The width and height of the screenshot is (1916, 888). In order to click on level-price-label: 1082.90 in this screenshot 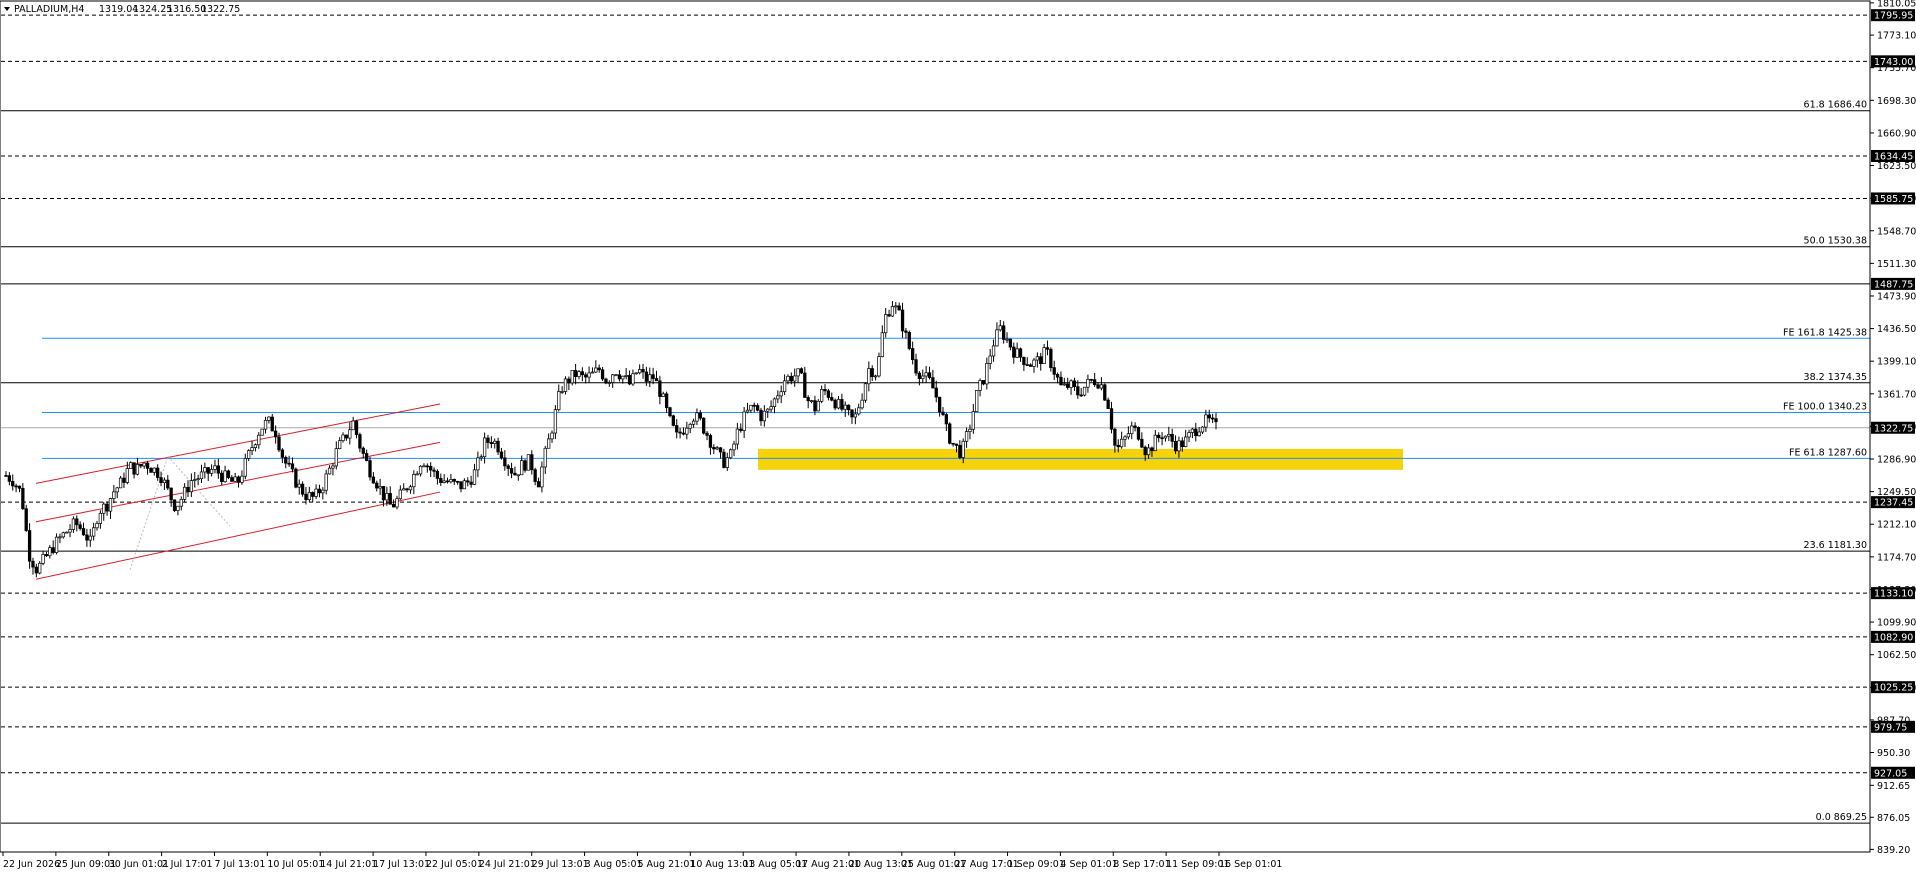, I will do `click(1893, 637)`.